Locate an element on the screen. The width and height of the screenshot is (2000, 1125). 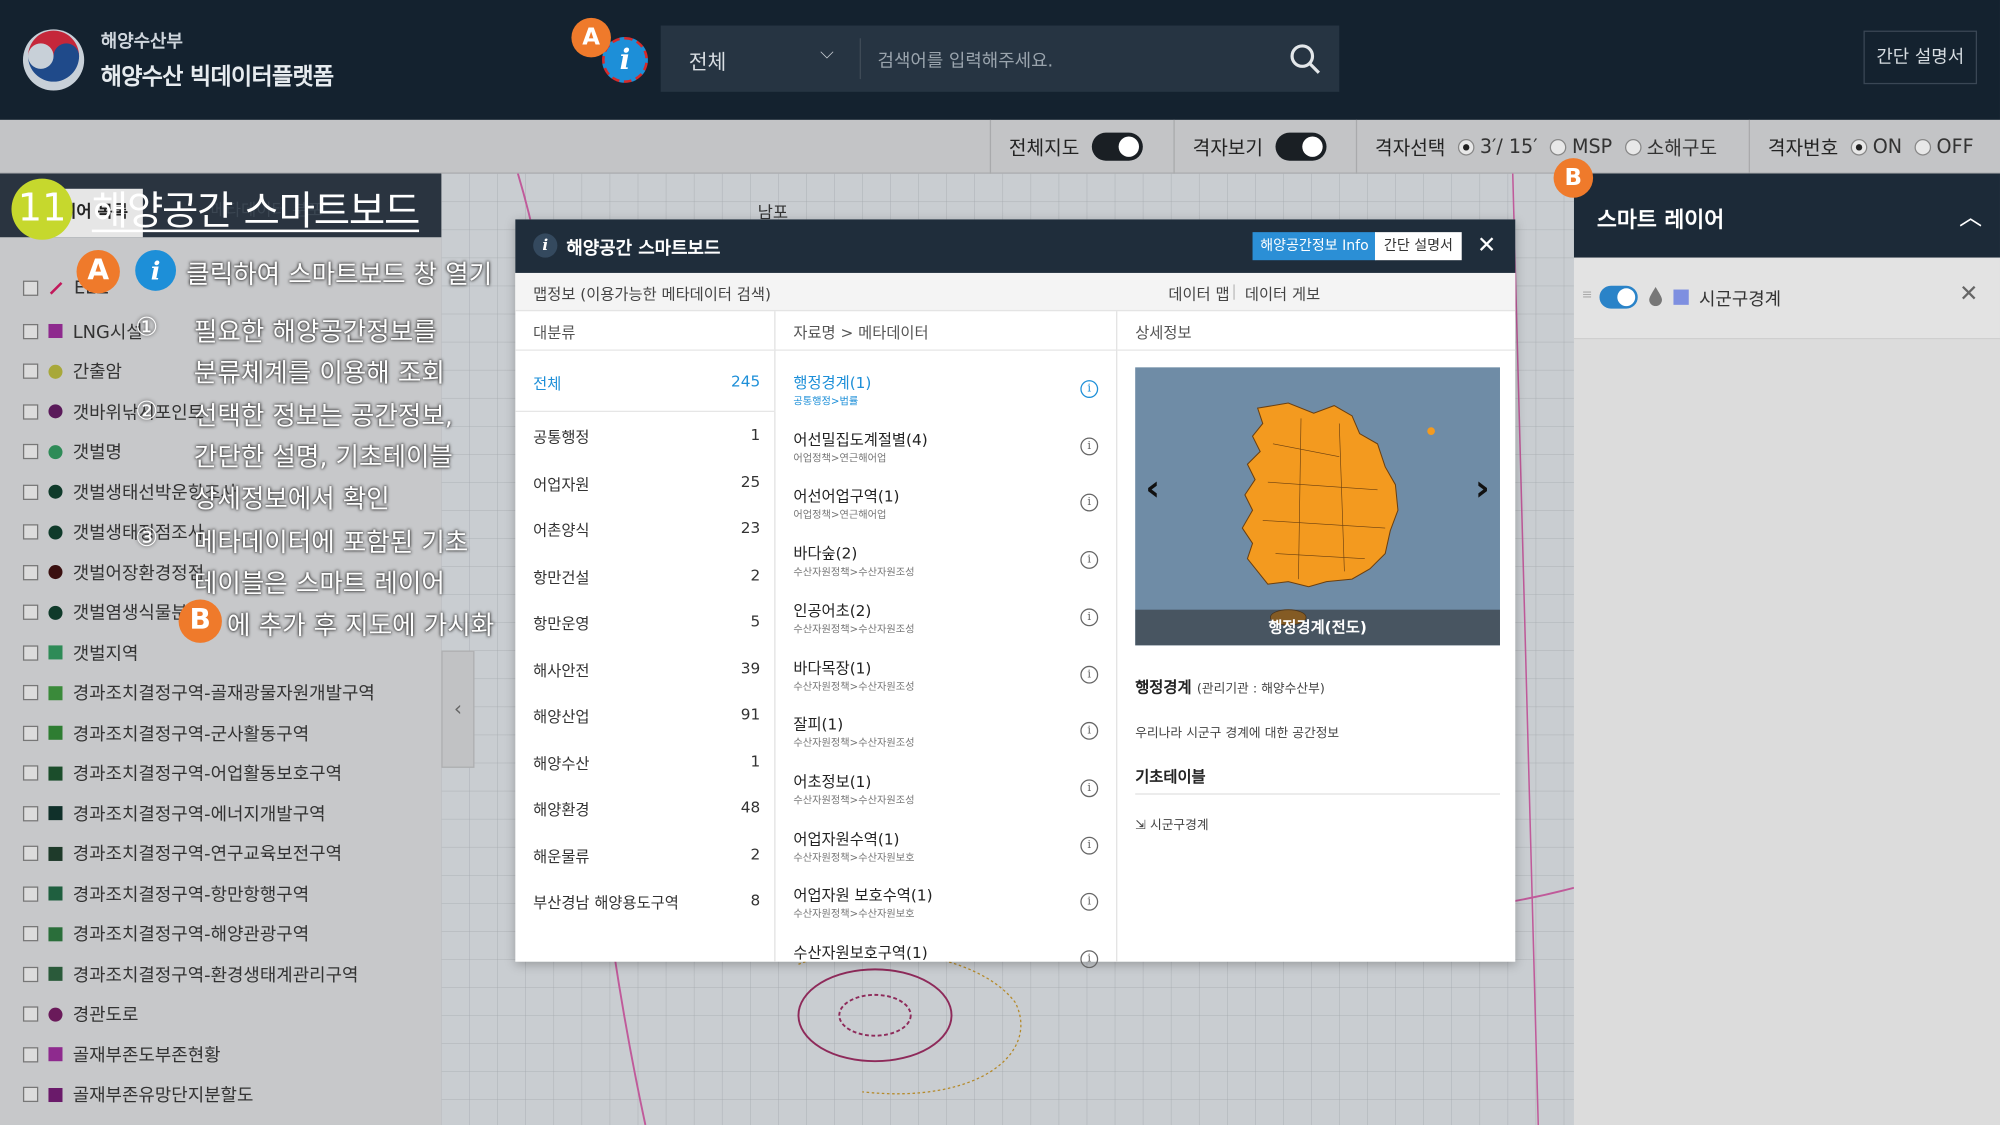
smart-layer-visibility-toggle is located at coordinates (1618, 297).